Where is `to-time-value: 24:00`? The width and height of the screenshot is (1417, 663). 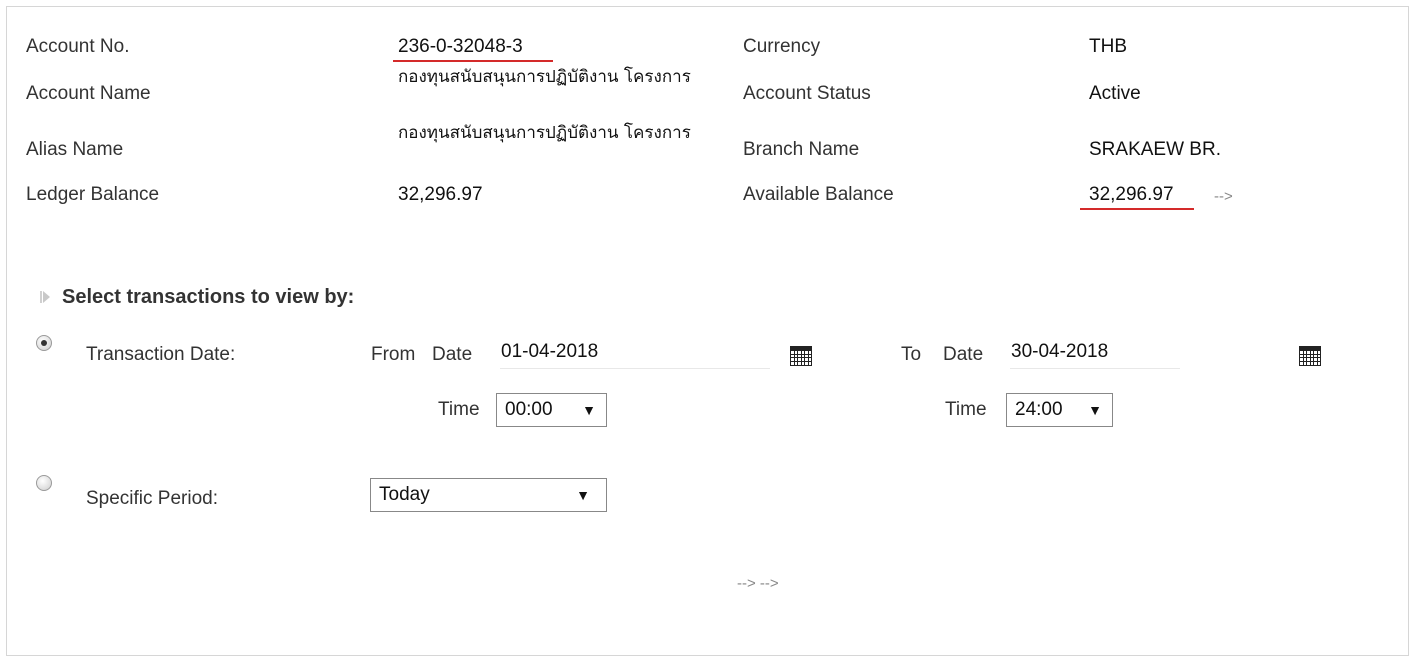
to-time-value: 24:00 is located at coordinates (1039, 409).